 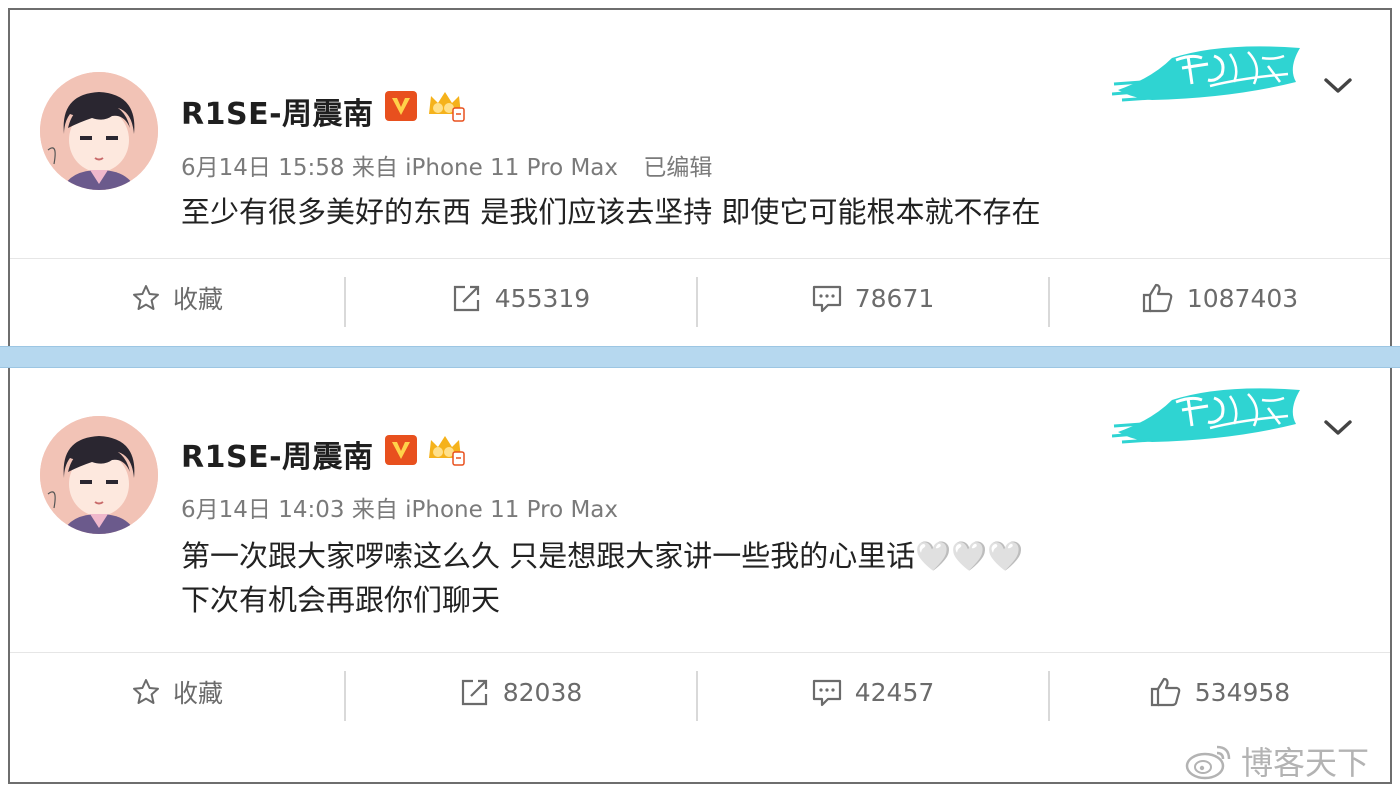 What do you see at coordinates (542, 298) in the screenshot?
I see `repost-count: 455319` at bounding box center [542, 298].